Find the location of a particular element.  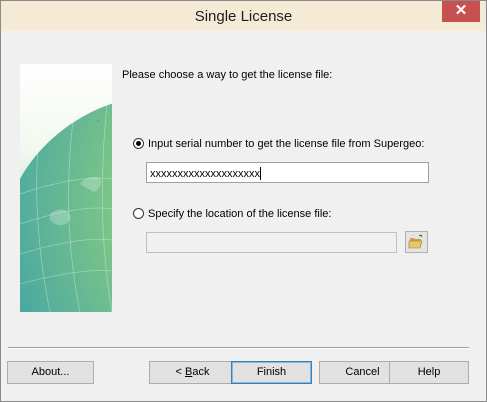

license-location-radio is located at coordinates (138, 213).